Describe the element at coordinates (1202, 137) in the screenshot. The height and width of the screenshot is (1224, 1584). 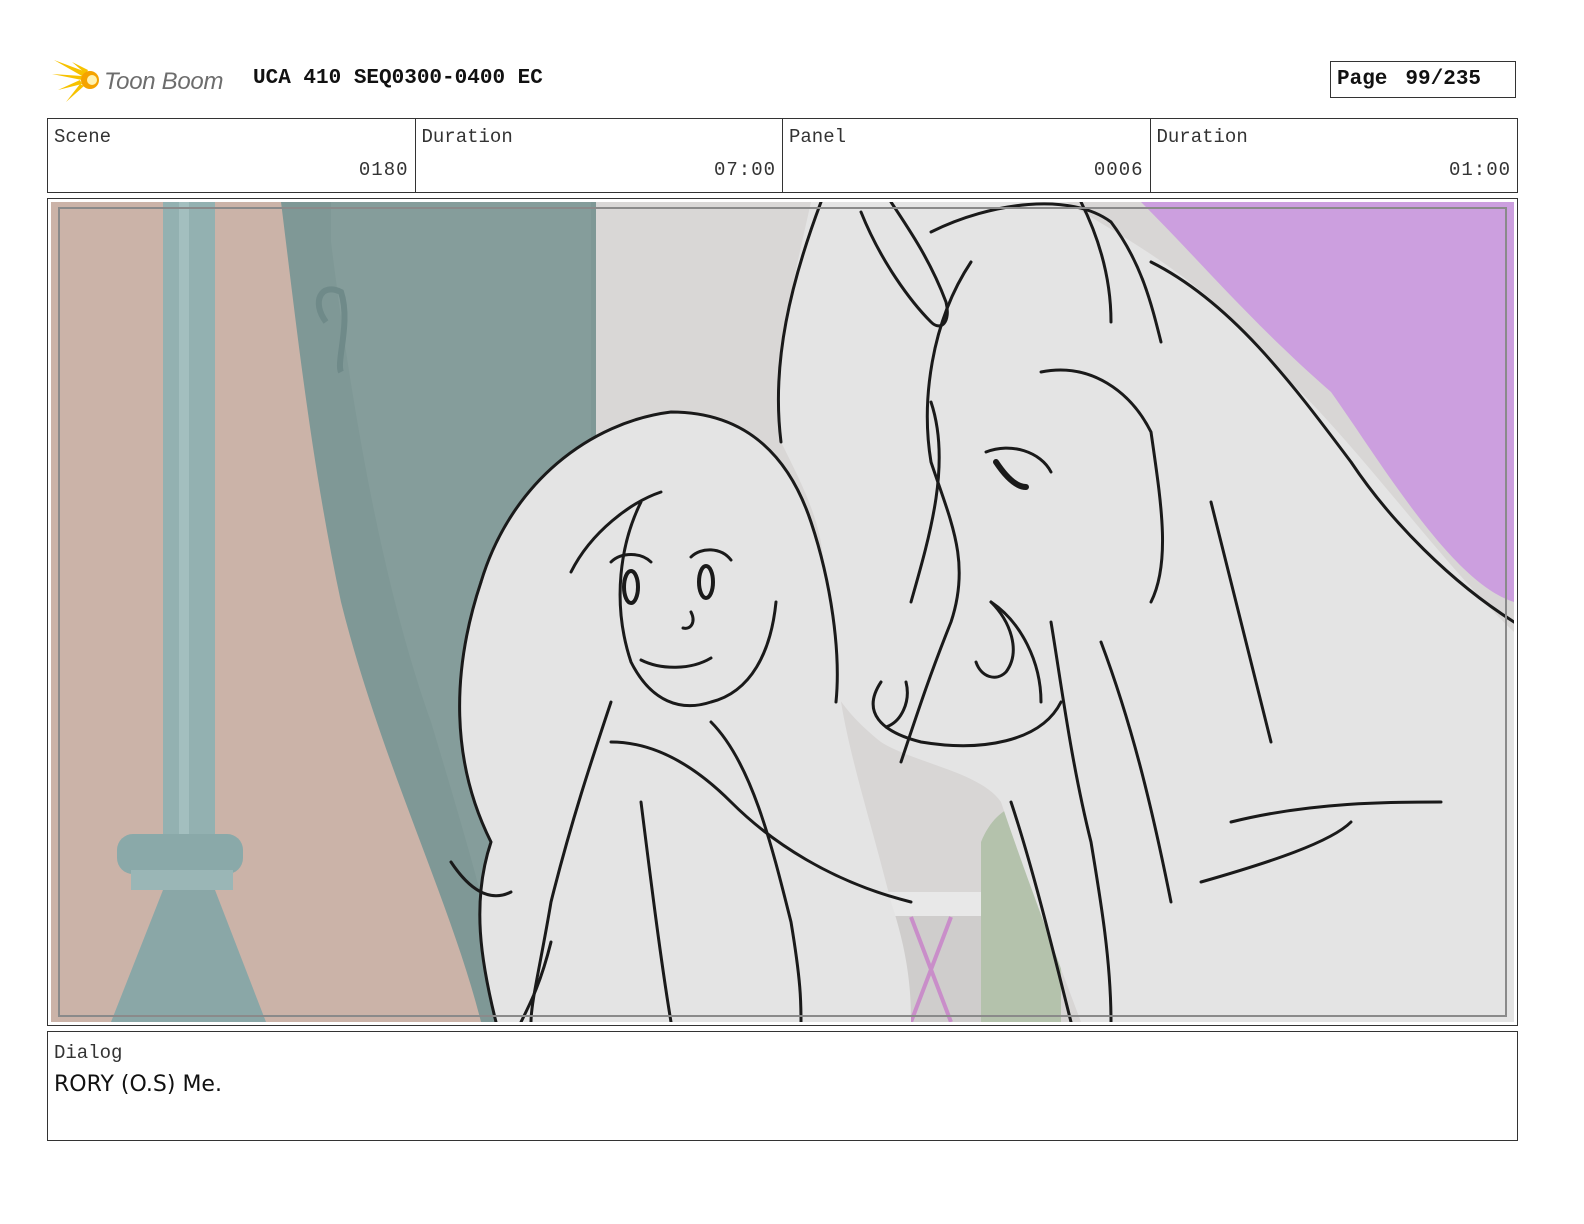
I see `panel-duration-label: Duration` at that location.